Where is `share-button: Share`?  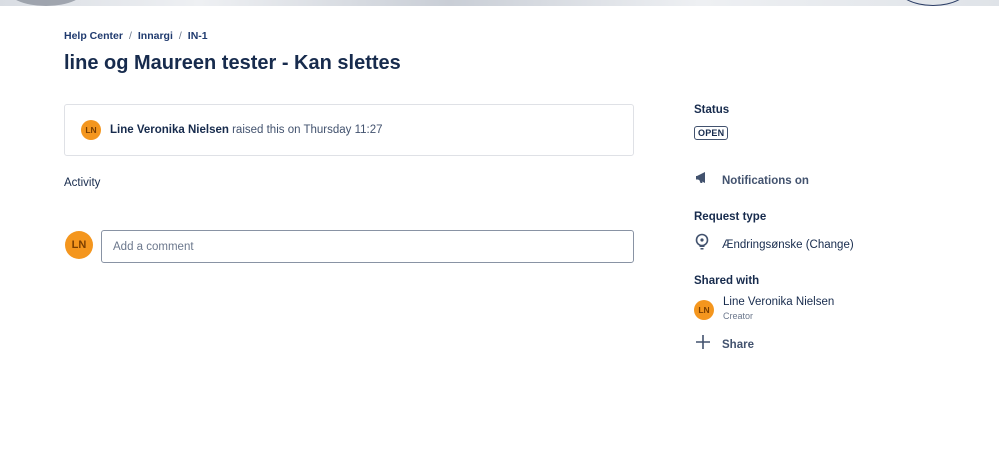 share-button: Share is located at coordinates (724, 344).